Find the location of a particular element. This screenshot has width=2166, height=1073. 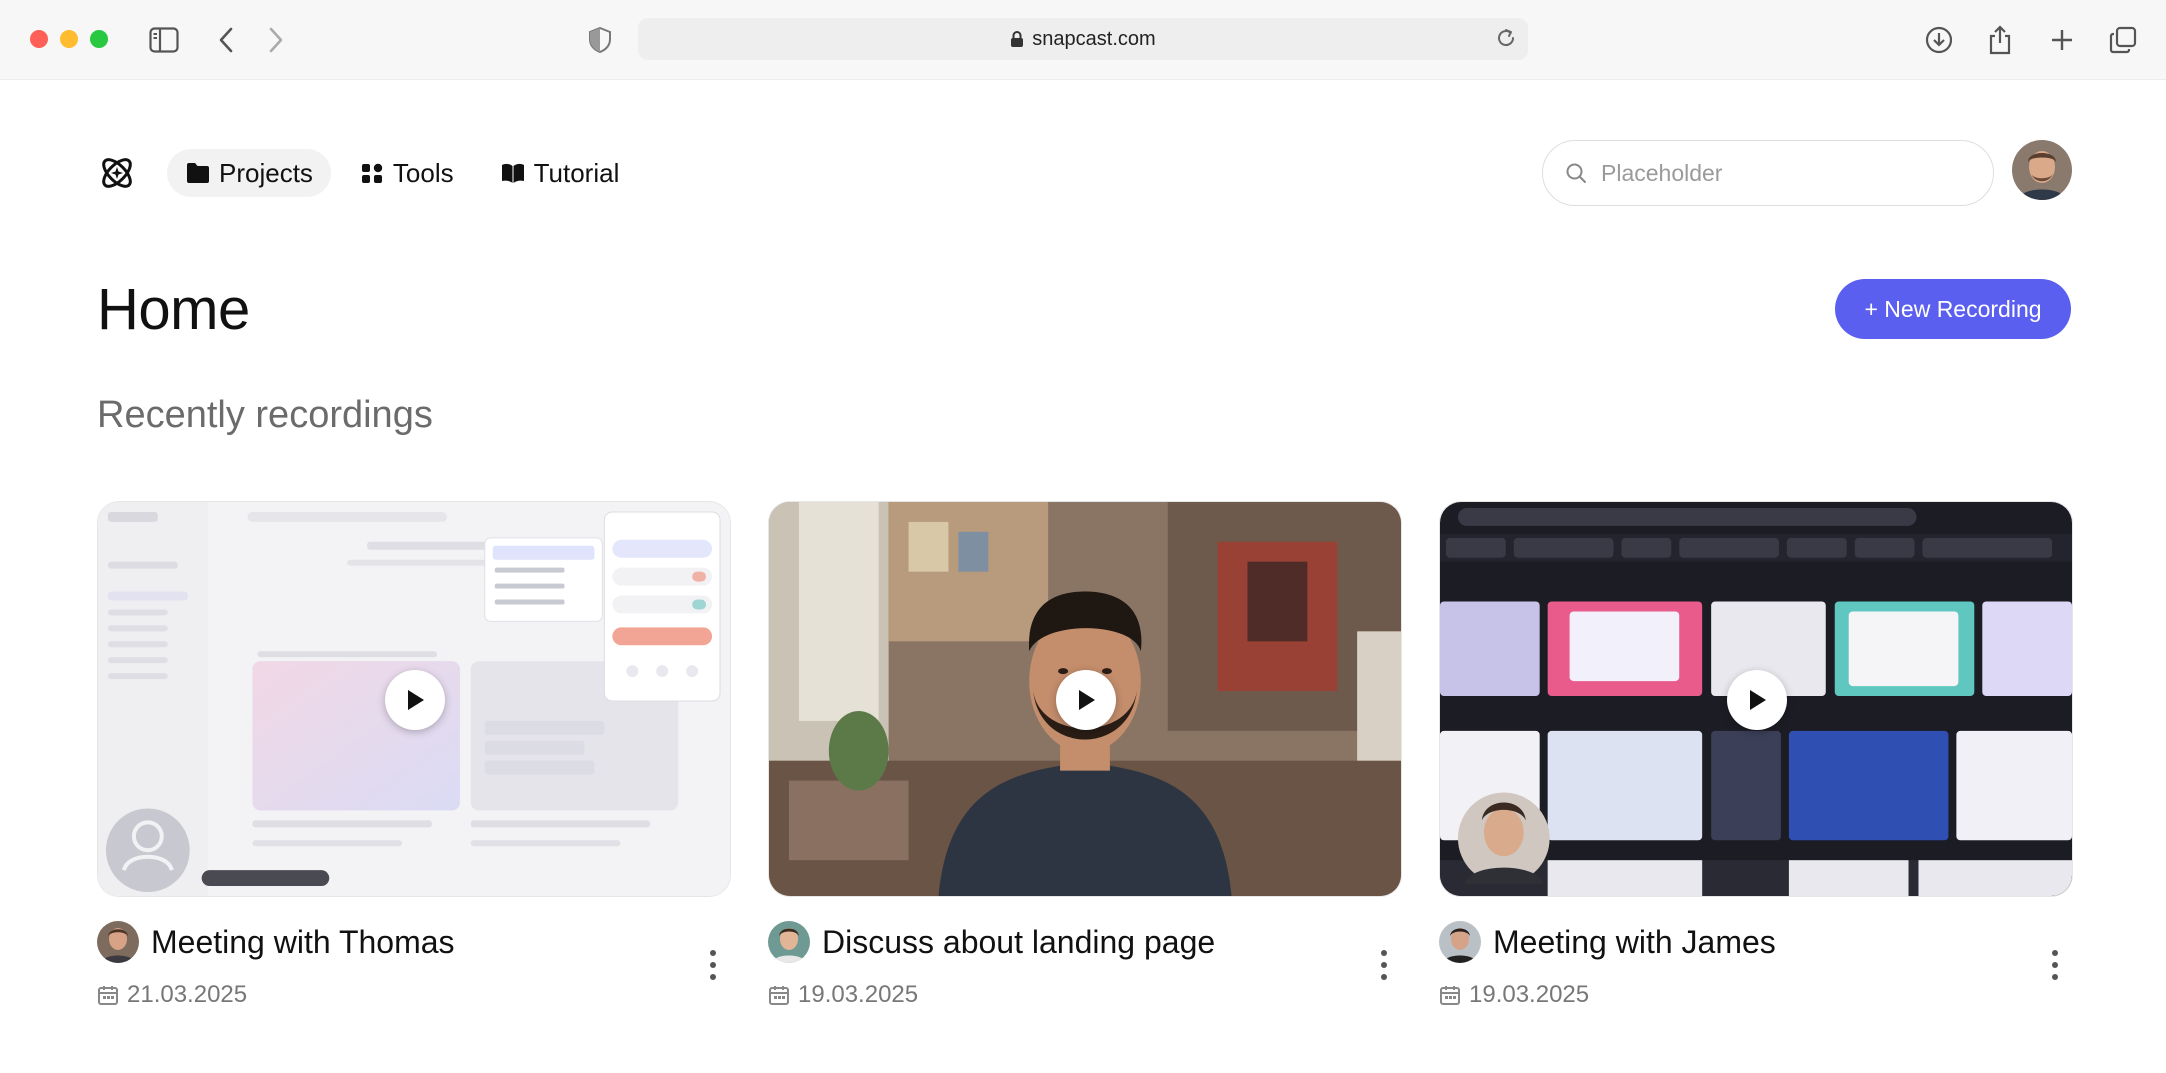

maximize-window-button is located at coordinates (99, 39).